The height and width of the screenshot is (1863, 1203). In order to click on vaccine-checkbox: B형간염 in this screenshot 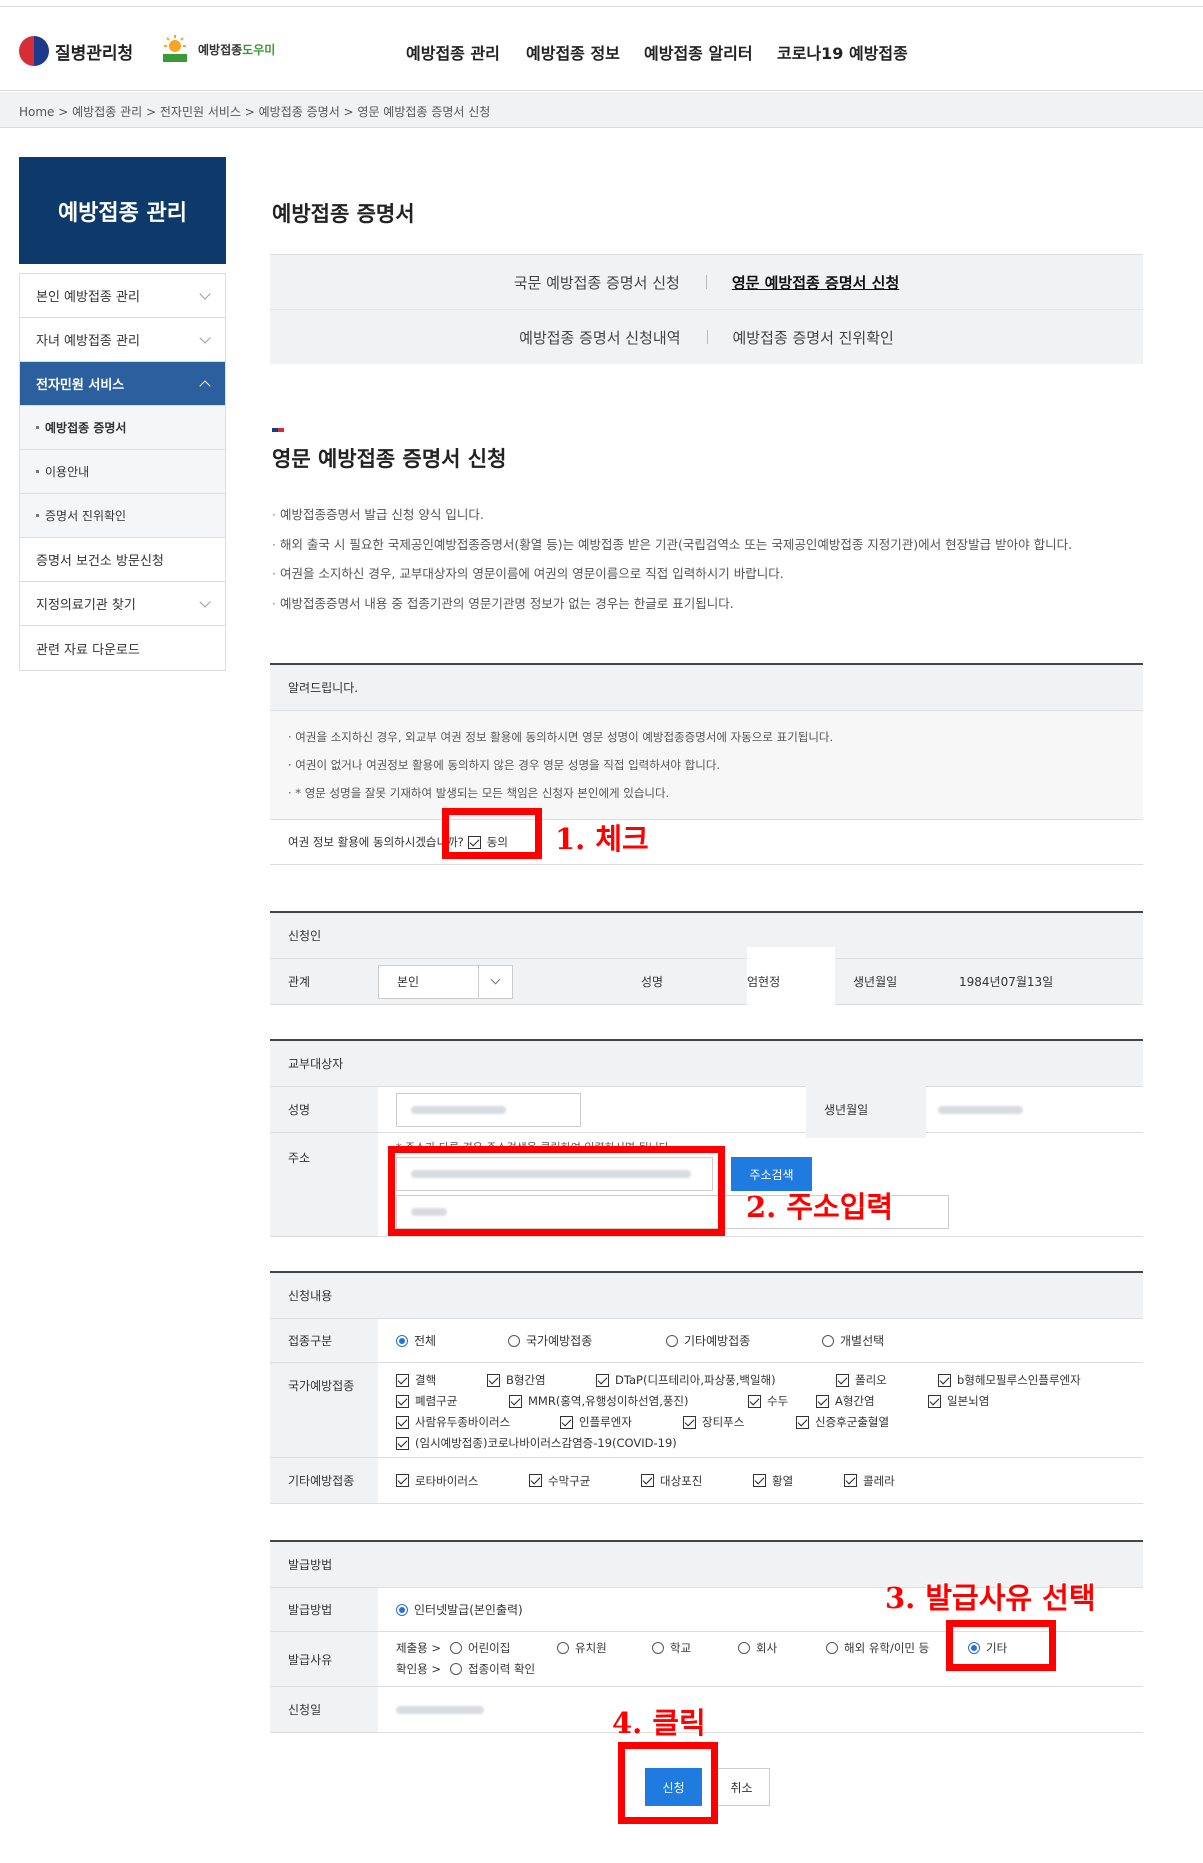, I will do `click(516, 1380)`.